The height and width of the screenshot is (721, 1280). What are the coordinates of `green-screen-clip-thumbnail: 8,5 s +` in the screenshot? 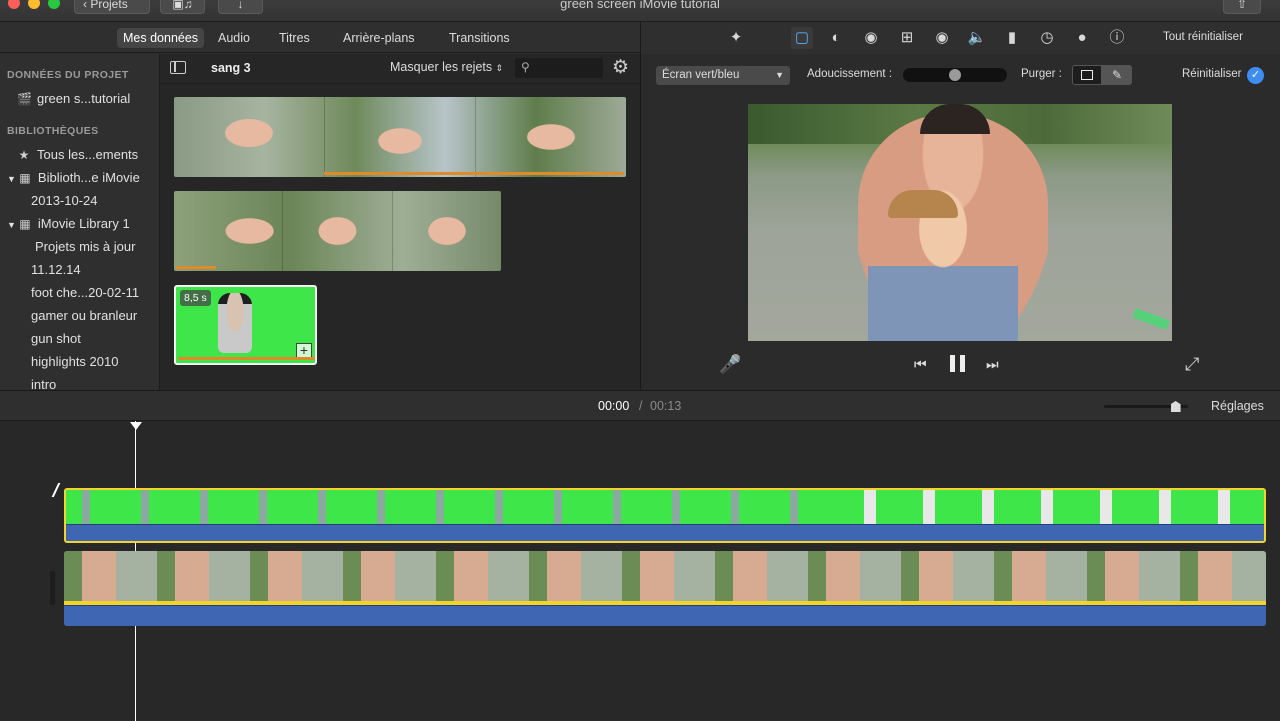 It's located at (245, 325).